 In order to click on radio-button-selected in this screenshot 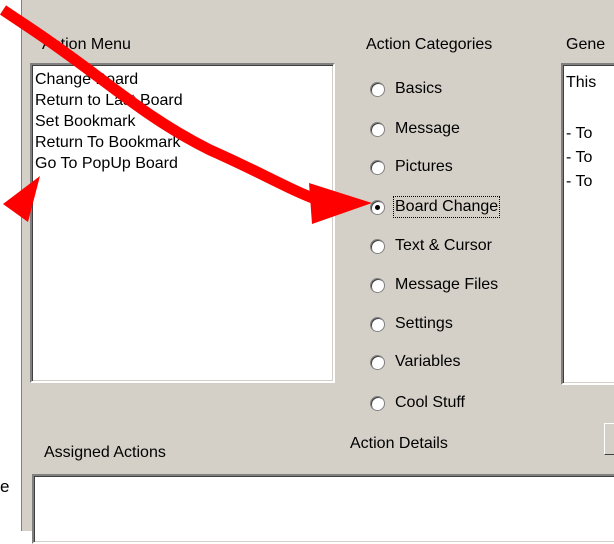, I will do `click(377, 207)`.